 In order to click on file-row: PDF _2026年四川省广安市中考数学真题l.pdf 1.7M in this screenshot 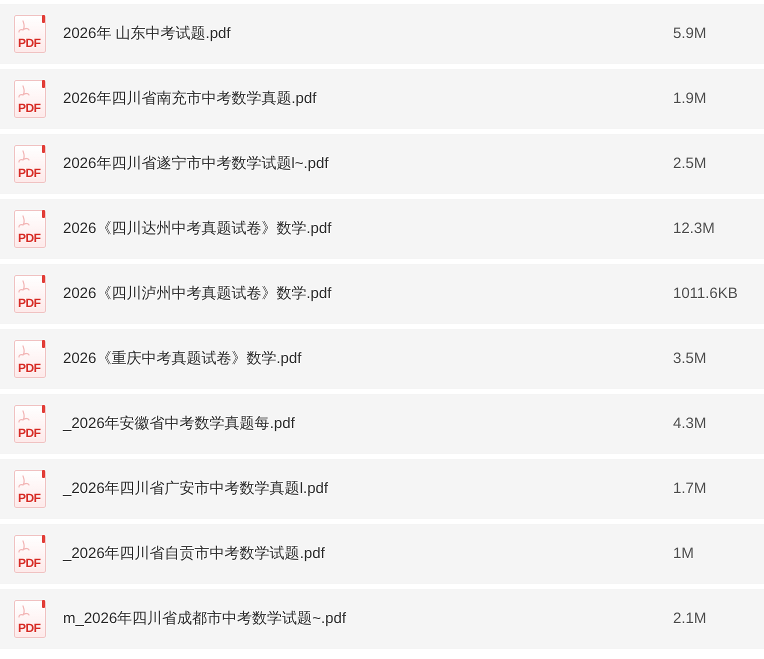, I will do `click(382, 489)`.